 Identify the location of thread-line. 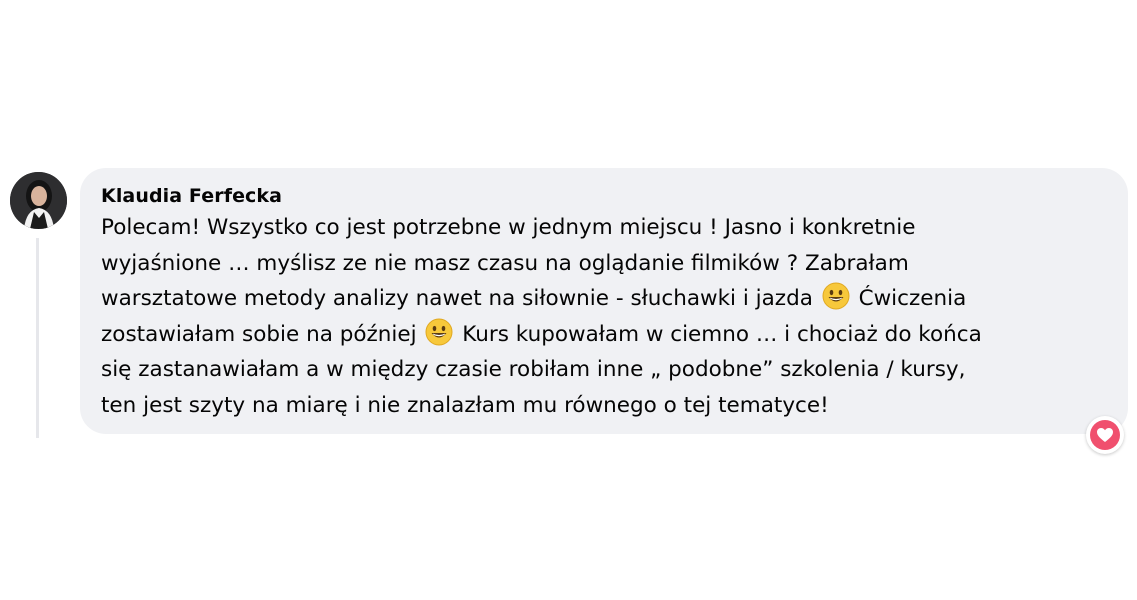
(37, 338).